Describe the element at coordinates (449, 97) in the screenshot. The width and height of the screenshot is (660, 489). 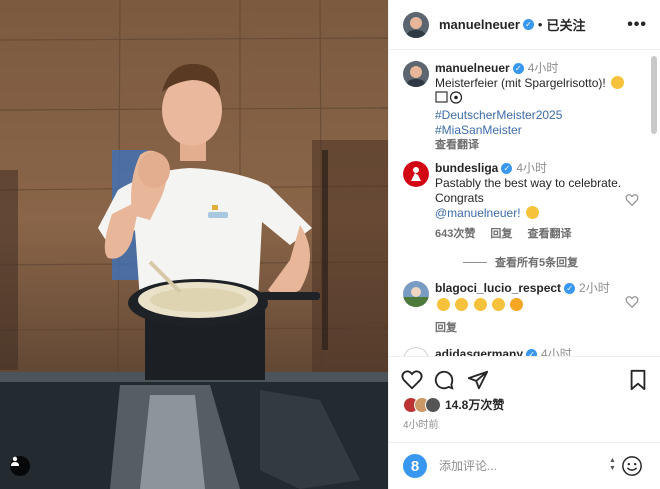
I see `trophy-football-icon` at that location.